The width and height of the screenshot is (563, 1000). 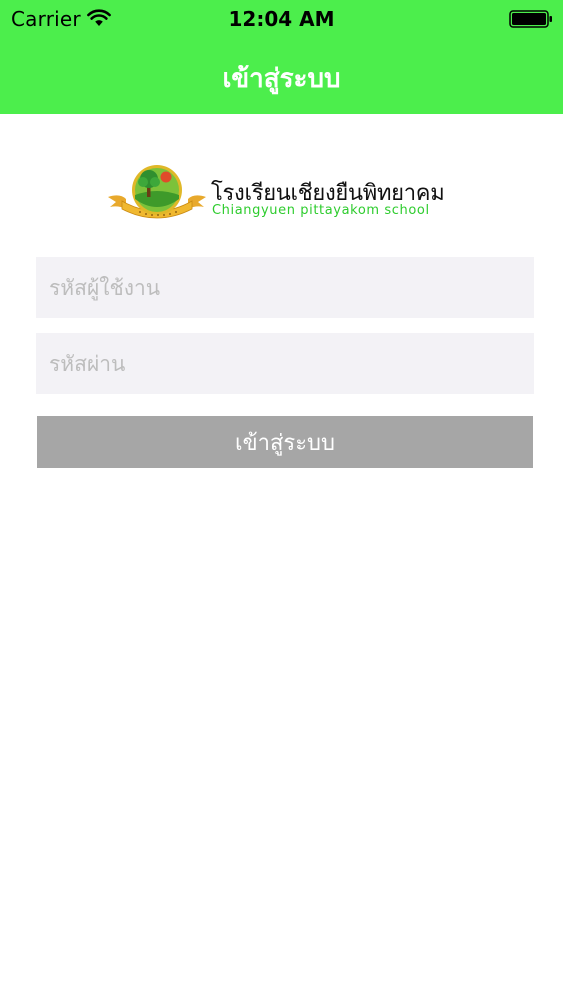 I want to click on school-name-english: Chiangyuen pittayakom school, so click(x=321, y=210).